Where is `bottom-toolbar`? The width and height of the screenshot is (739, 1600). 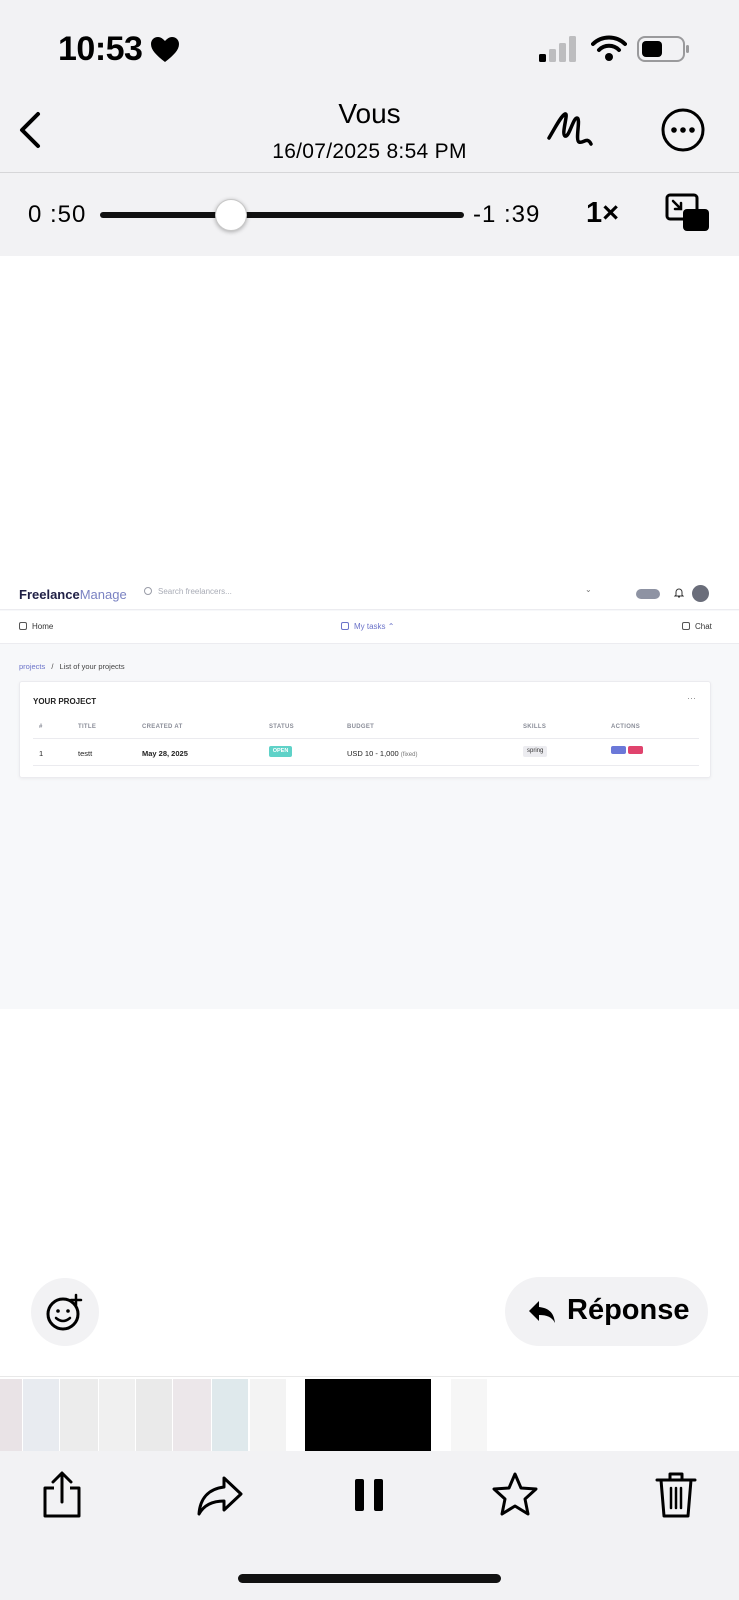
bottom-toolbar is located at coordinates (369, 1525).